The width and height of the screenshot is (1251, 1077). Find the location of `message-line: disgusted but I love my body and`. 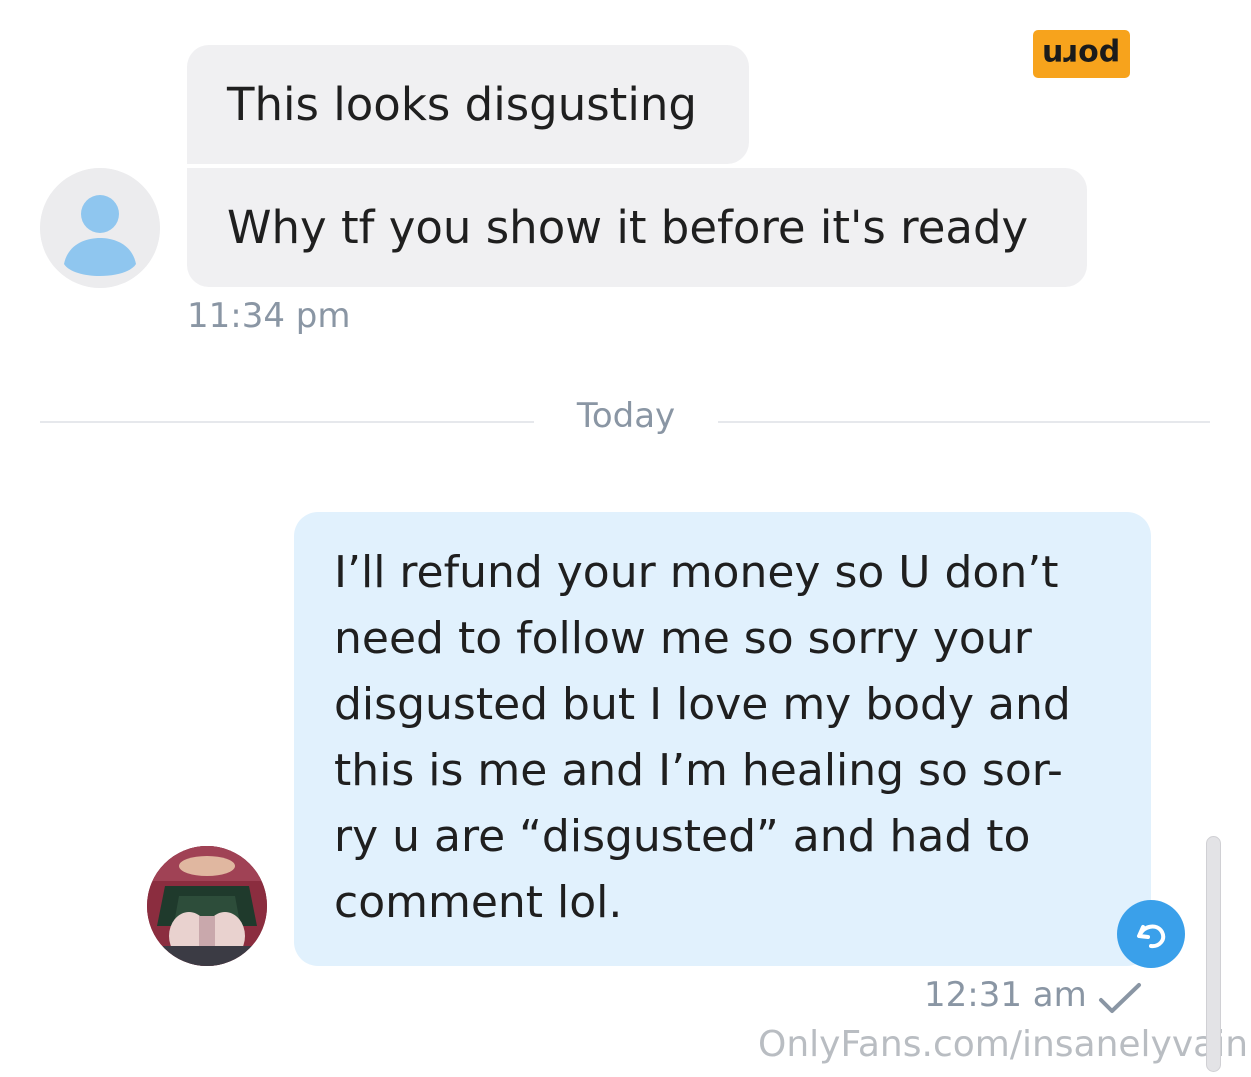

message-line: disgusted but I love my body and is located at coordinates (702, 704).